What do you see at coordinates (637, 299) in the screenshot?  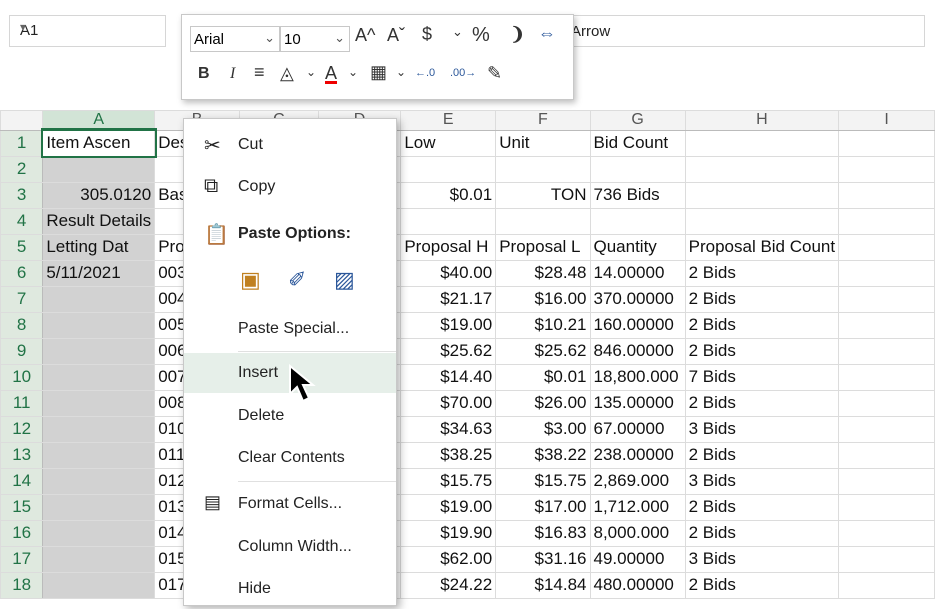 I see `cell-g: 370.00000` at bounding box center [637, 299].